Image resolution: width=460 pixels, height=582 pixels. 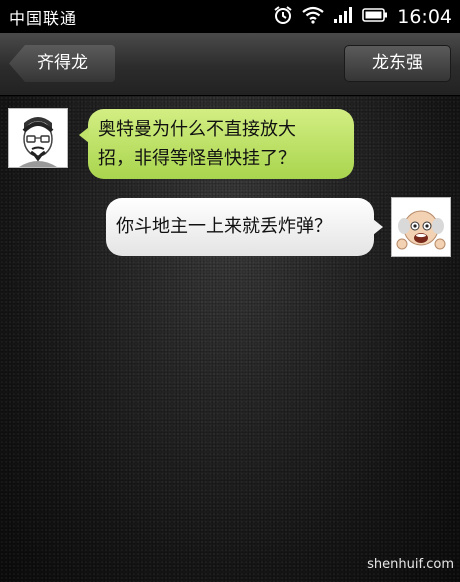 I want to click on wifi-icon, so click(x=313, y=17).